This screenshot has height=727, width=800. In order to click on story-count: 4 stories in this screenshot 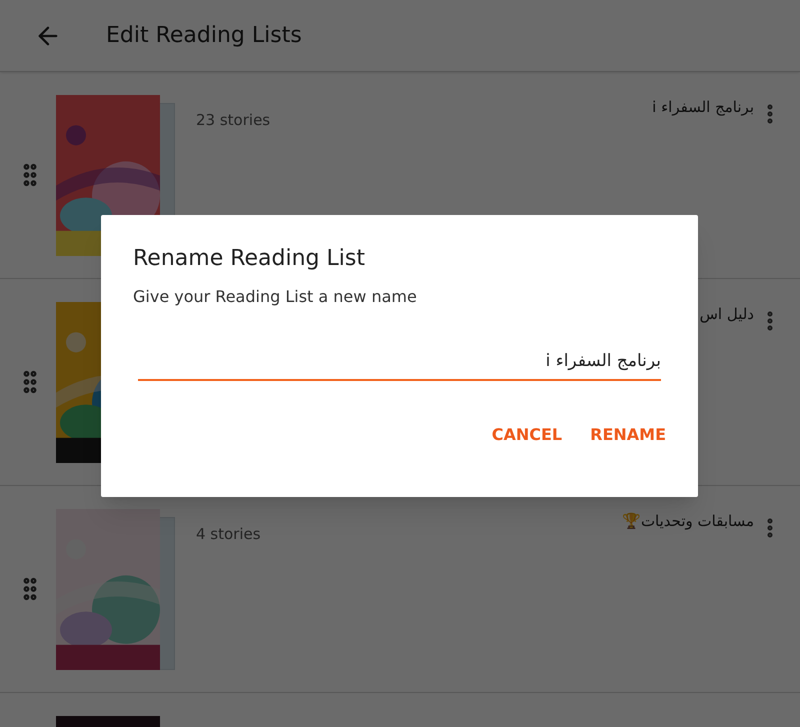, I will do `click(228, 534)`.